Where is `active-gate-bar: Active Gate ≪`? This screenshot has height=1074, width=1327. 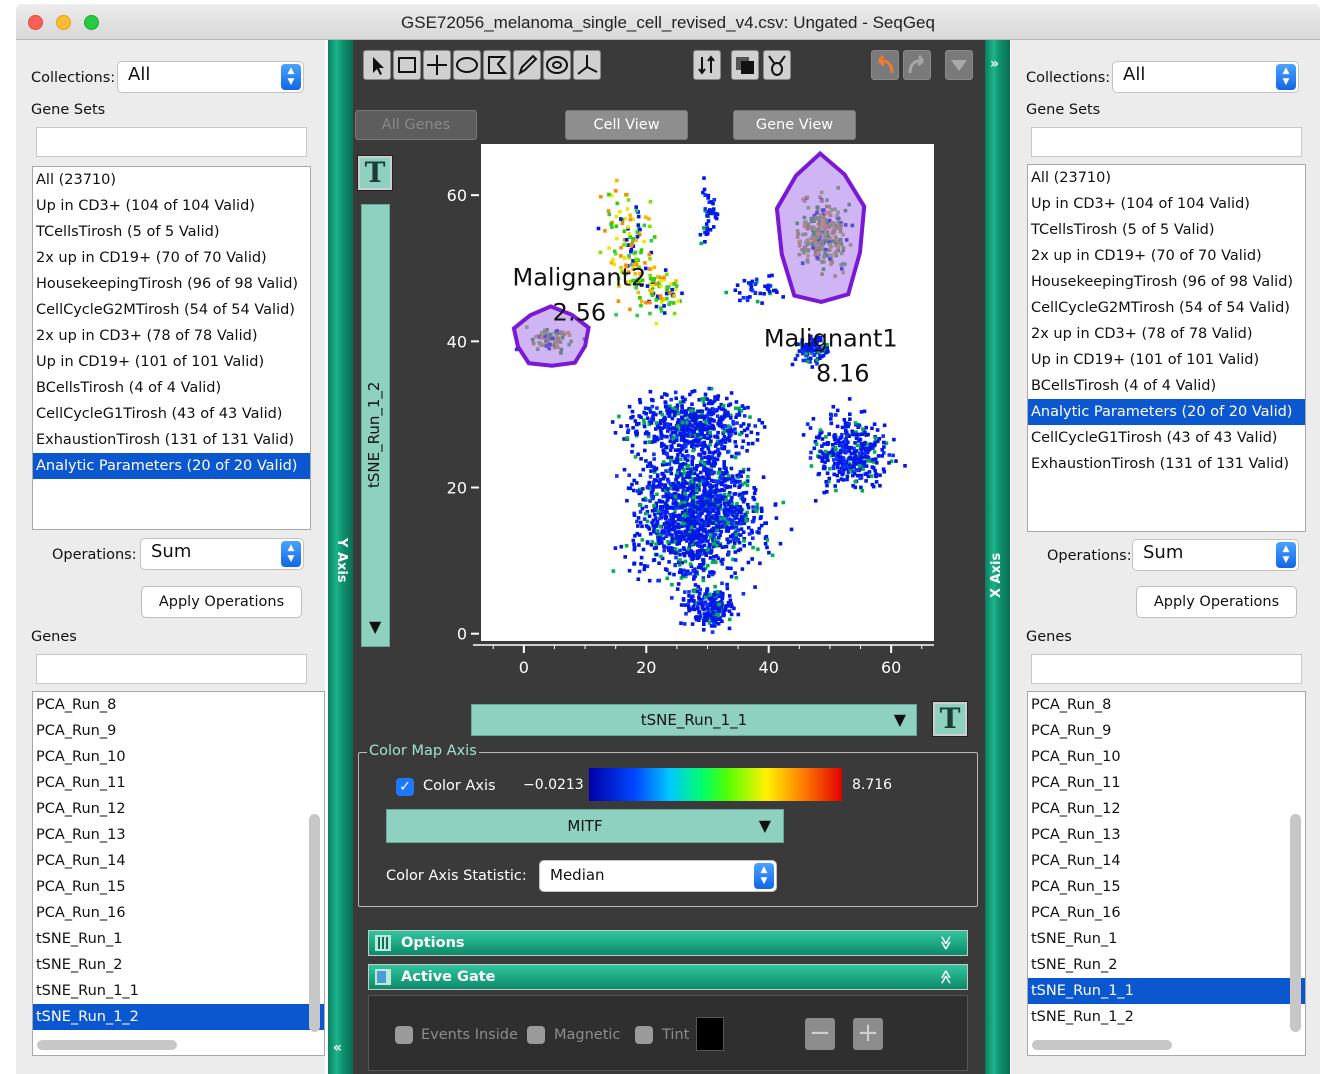
active-gate-bar: Active Gate ≪ is located at coordinates (668, 977).